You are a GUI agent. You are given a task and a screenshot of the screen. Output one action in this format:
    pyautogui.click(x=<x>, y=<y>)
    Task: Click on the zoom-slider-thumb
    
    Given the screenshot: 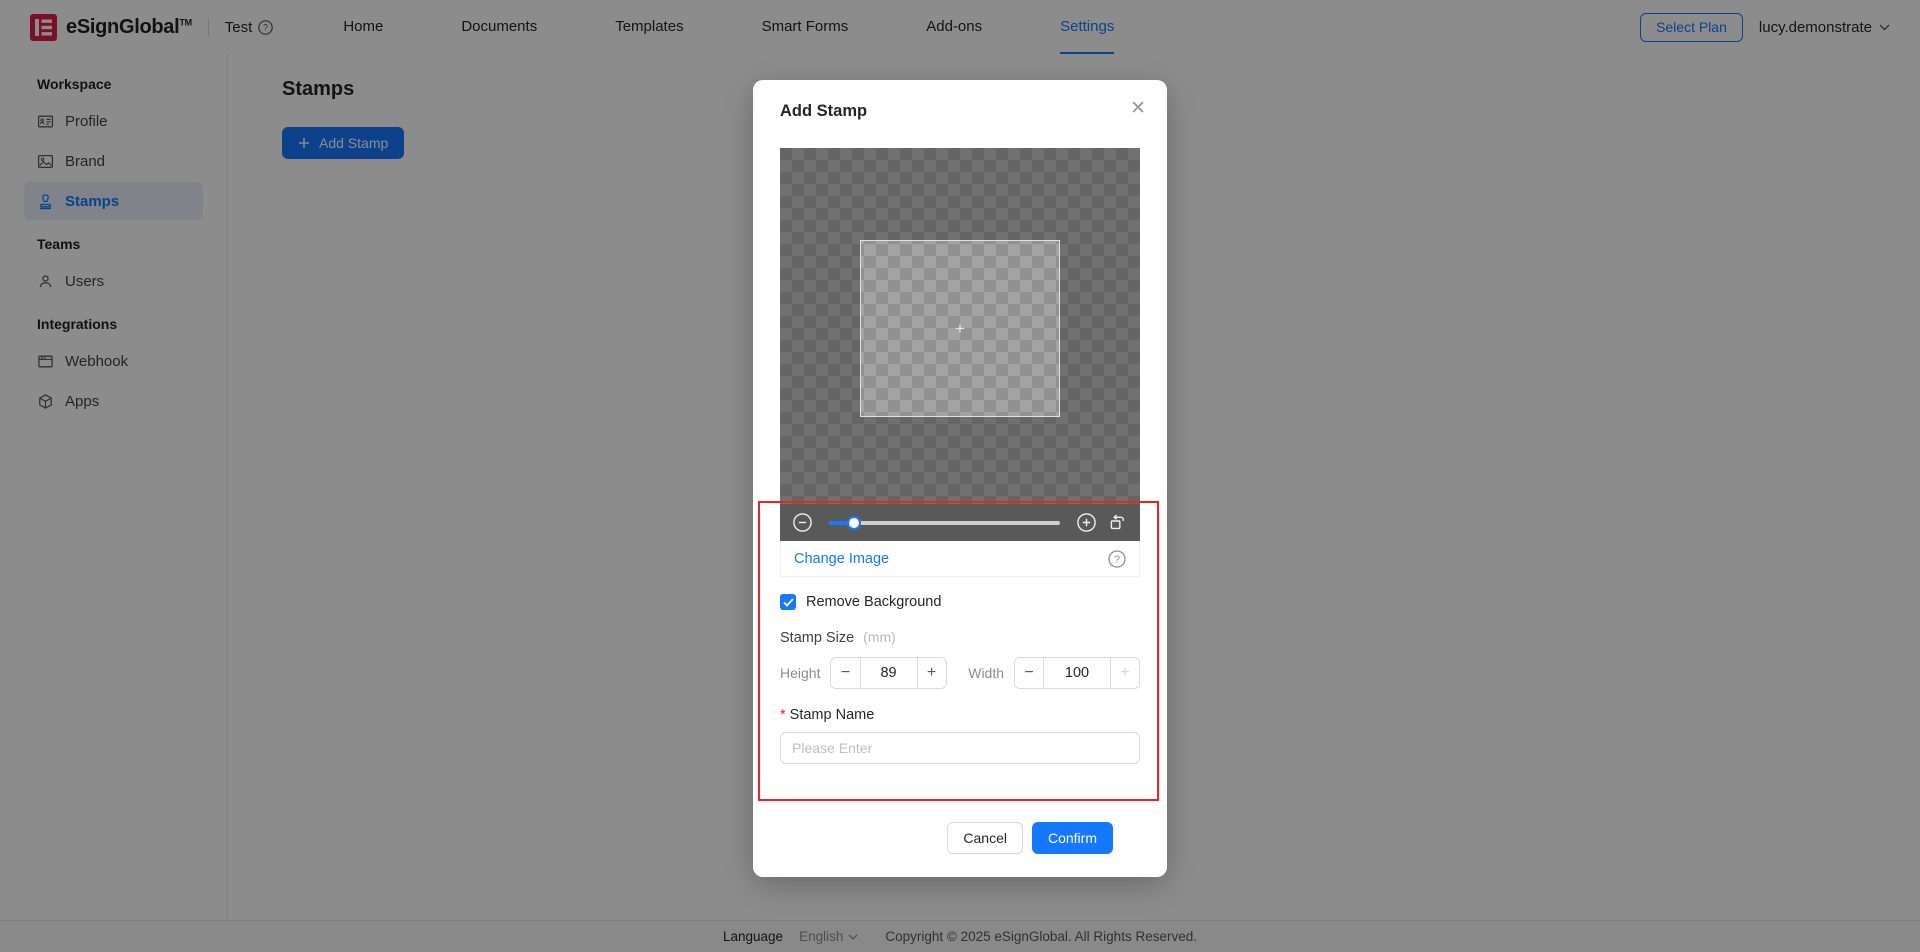 What is the action you would take?
    pyautogui.click(x=854, y=522)
    